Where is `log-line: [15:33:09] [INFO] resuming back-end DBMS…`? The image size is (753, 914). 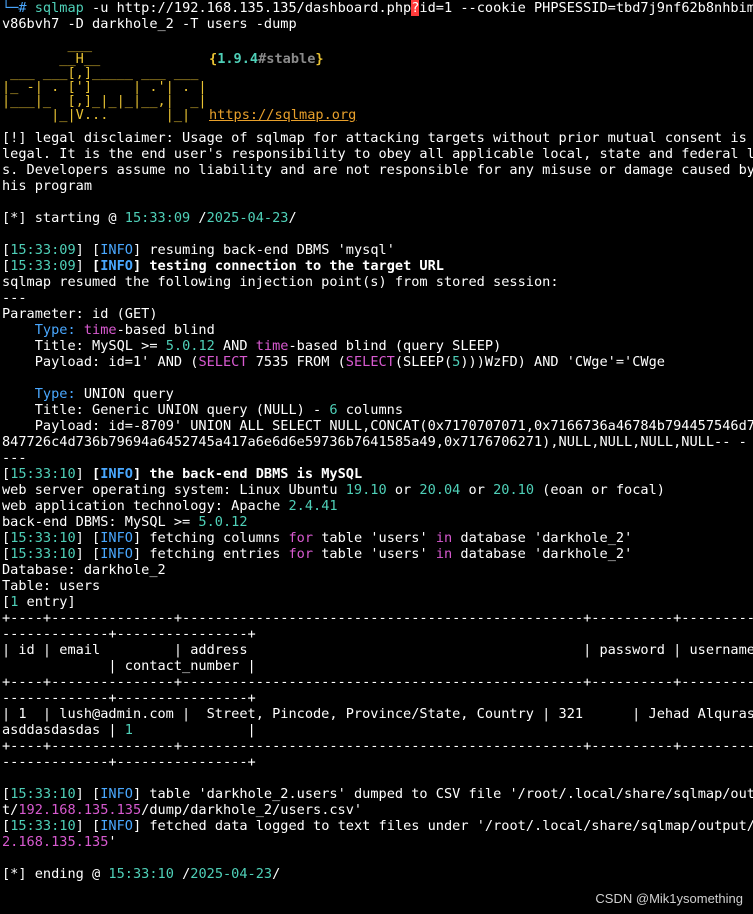 log-line: [15:33:09] [INFO] resuming back-end DBMS… is located at coordinates (198, 250).